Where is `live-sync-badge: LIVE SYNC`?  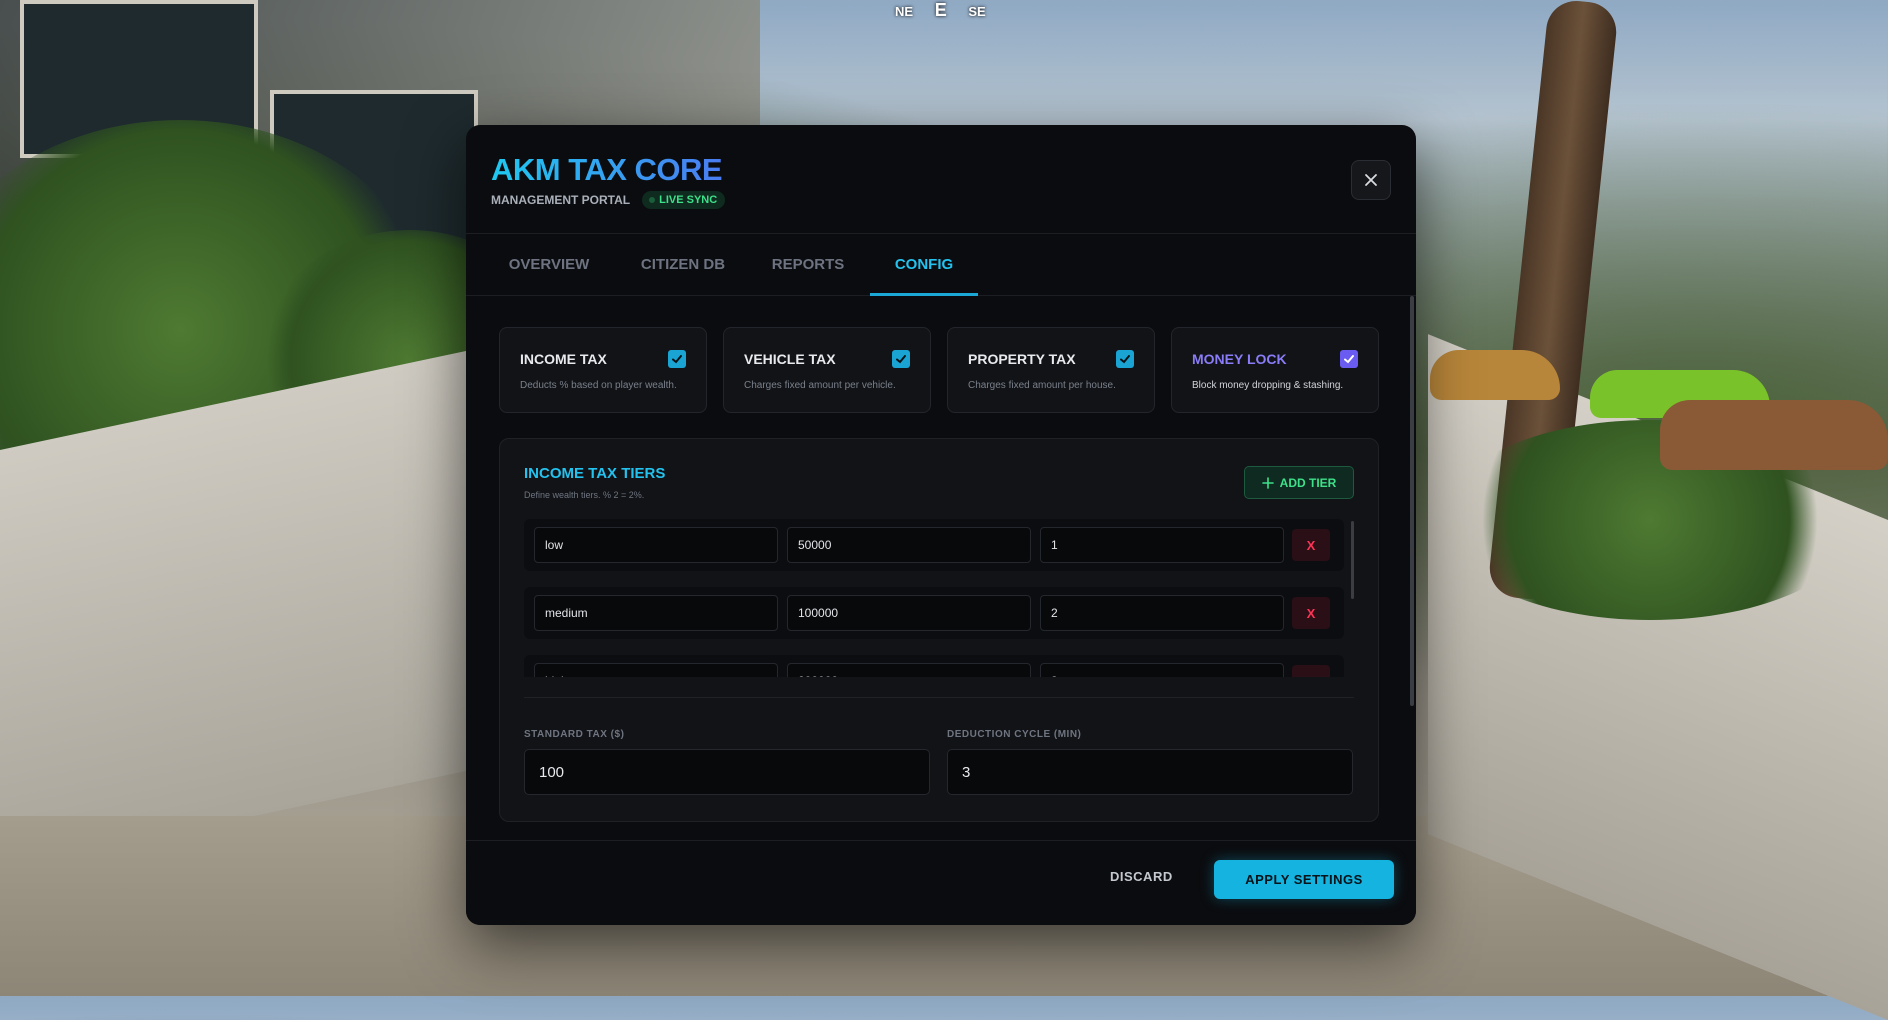 live-sync-badge: LIVE SYNC is located at coordinates (684, 200).